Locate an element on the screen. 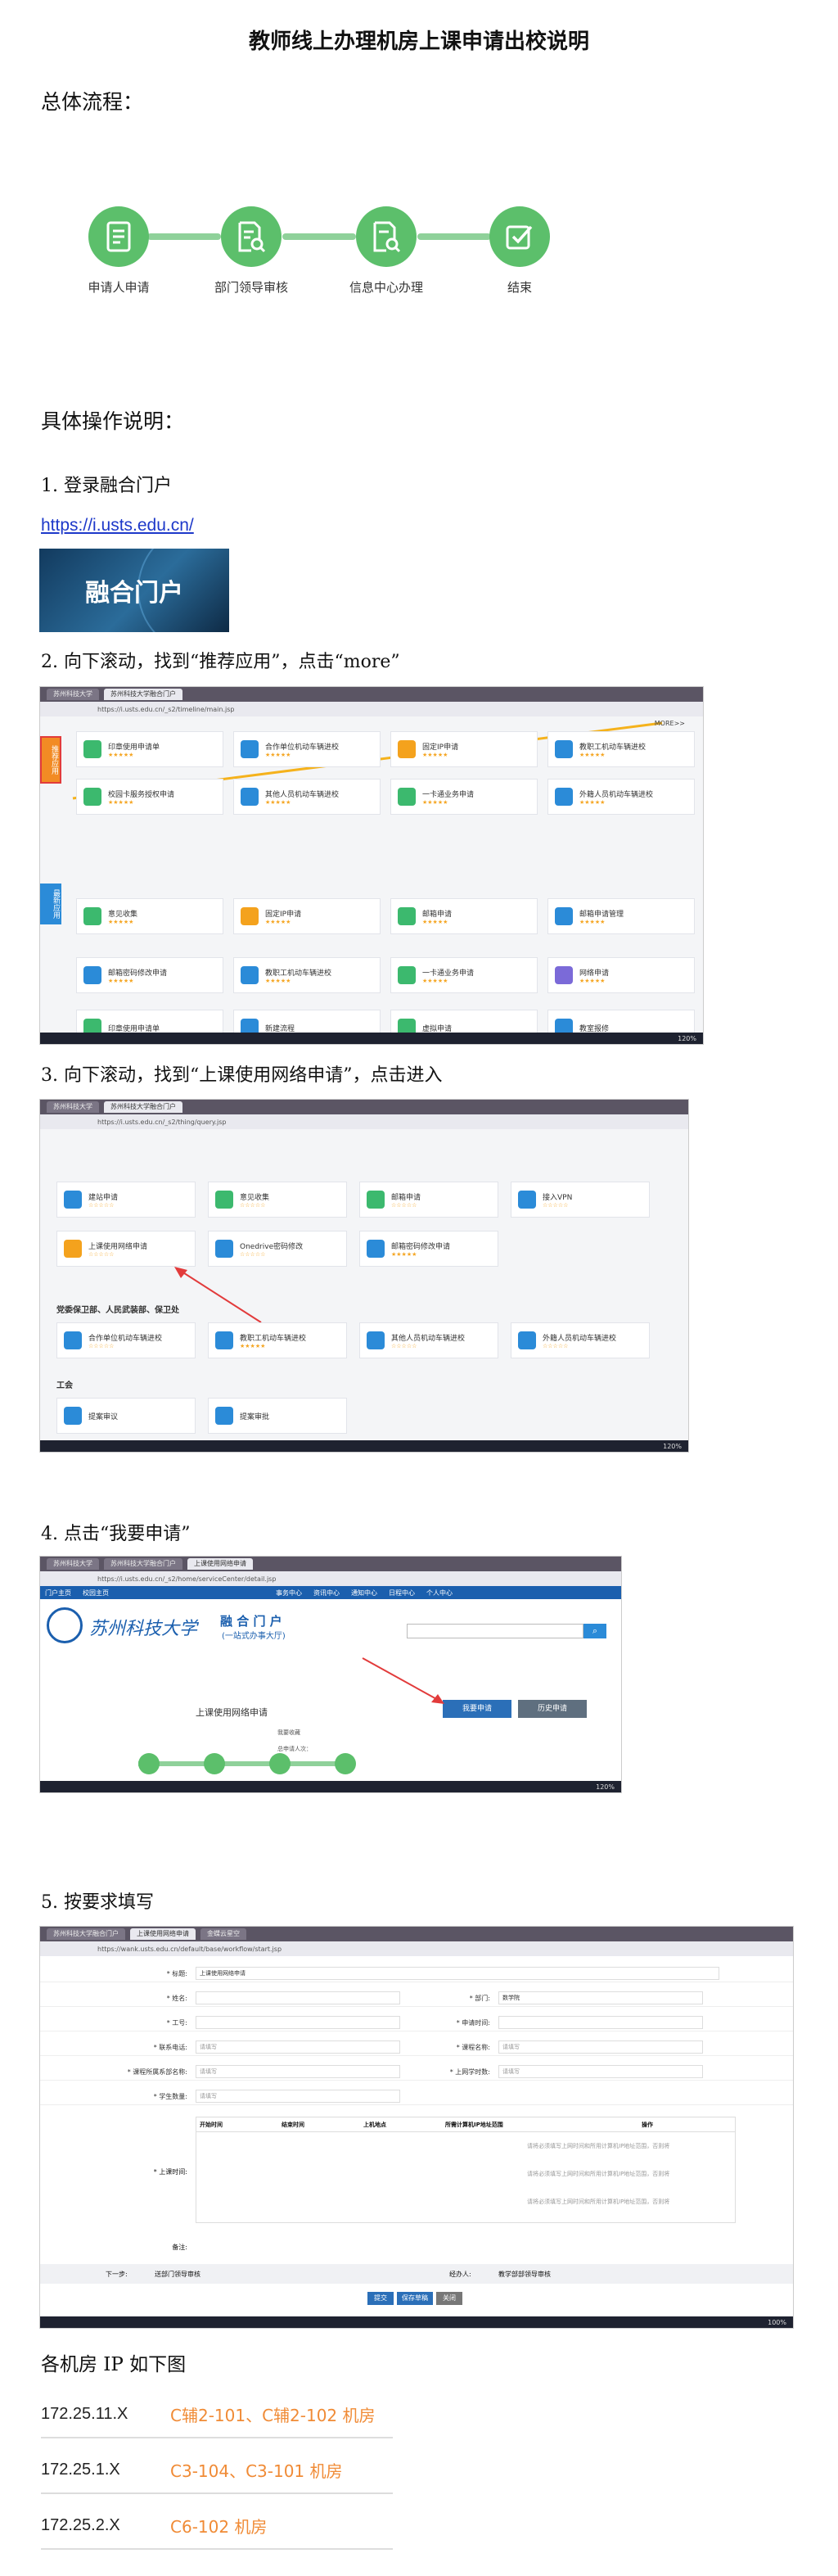 This screenshot has height=2576, width=838. ip-heading: 各机房 IP 如下图 is located at coordinates (114, 2364).